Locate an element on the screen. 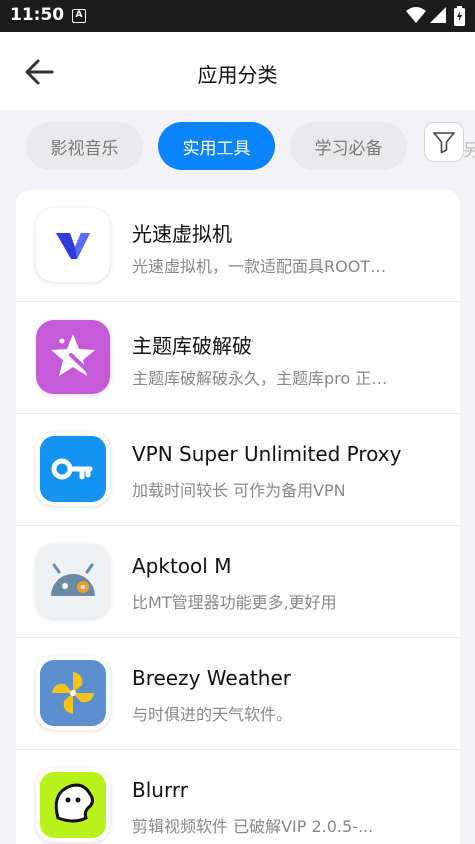 The height and width of the screenshot is (844, 475). filter-icon is located at coordinates (444, 143).